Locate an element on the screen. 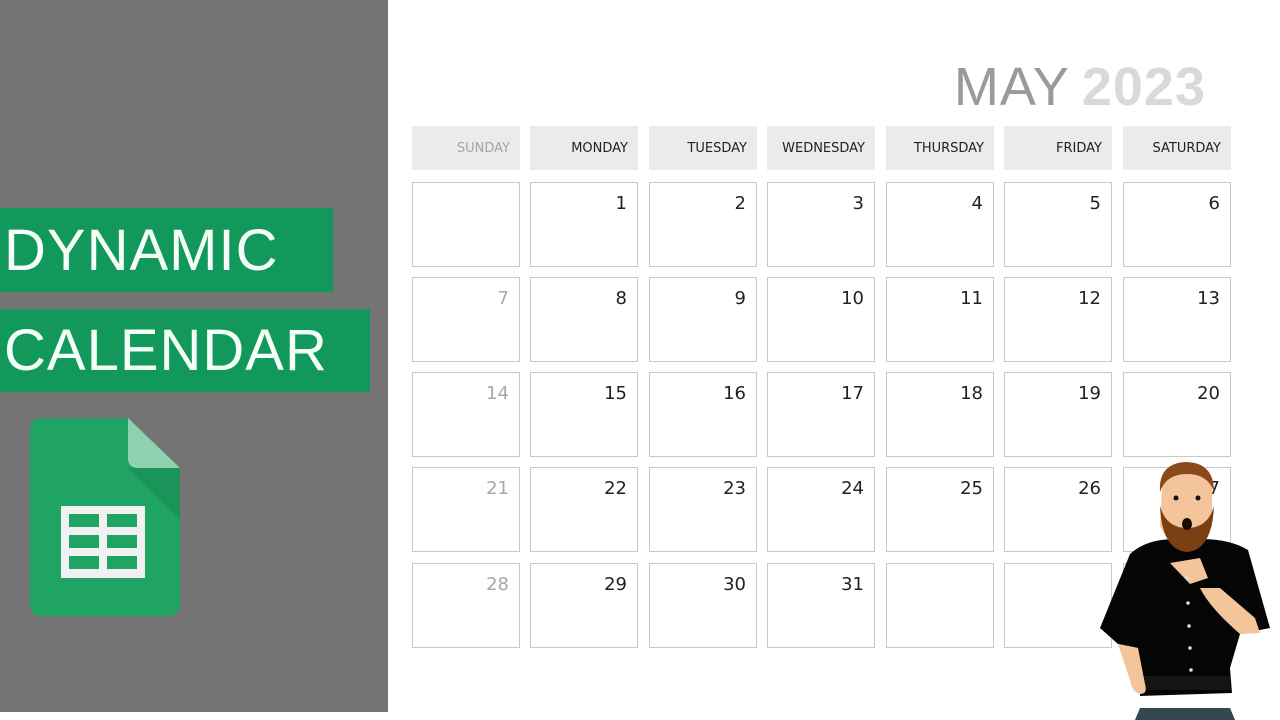 This screenshot has width=1280, height=720. day-number: 5 is located at coordinates (1095, 203).